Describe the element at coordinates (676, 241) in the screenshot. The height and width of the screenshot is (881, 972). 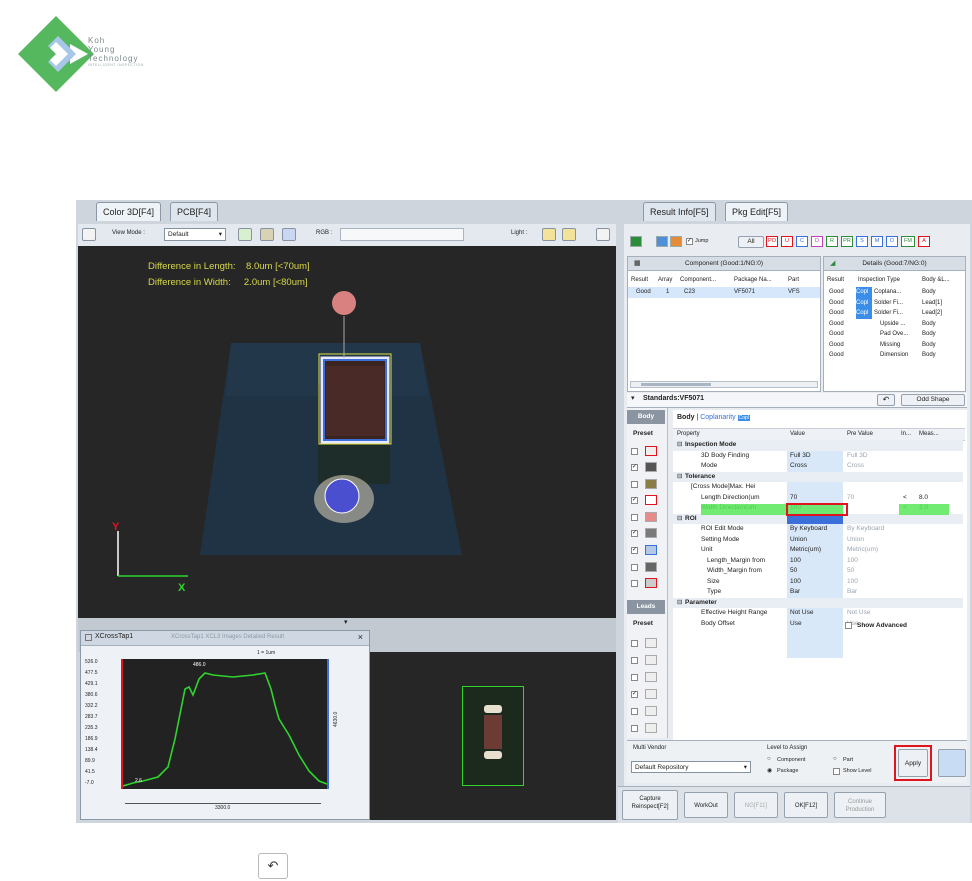
I see `color-icon` at that location.